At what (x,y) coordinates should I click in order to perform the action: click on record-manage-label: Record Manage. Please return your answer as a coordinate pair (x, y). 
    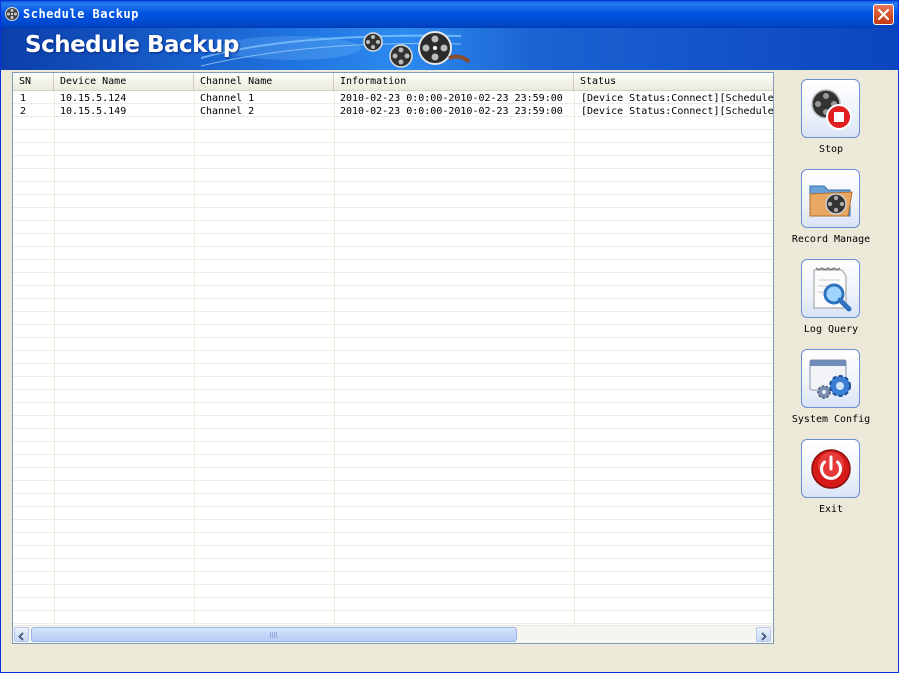
    Looking at the image, I should click on (831, 239).